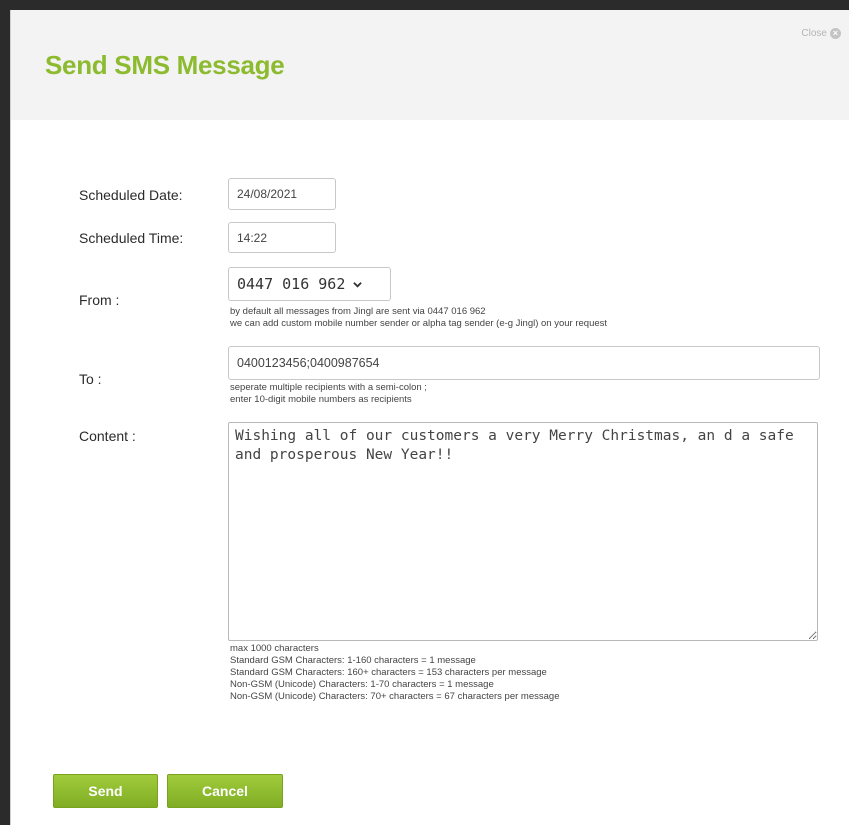 This screenshot has width=849, height=825. Describe the element at coordinates (105, 791) in the screenshot. I see `send-button: Send` at that location.